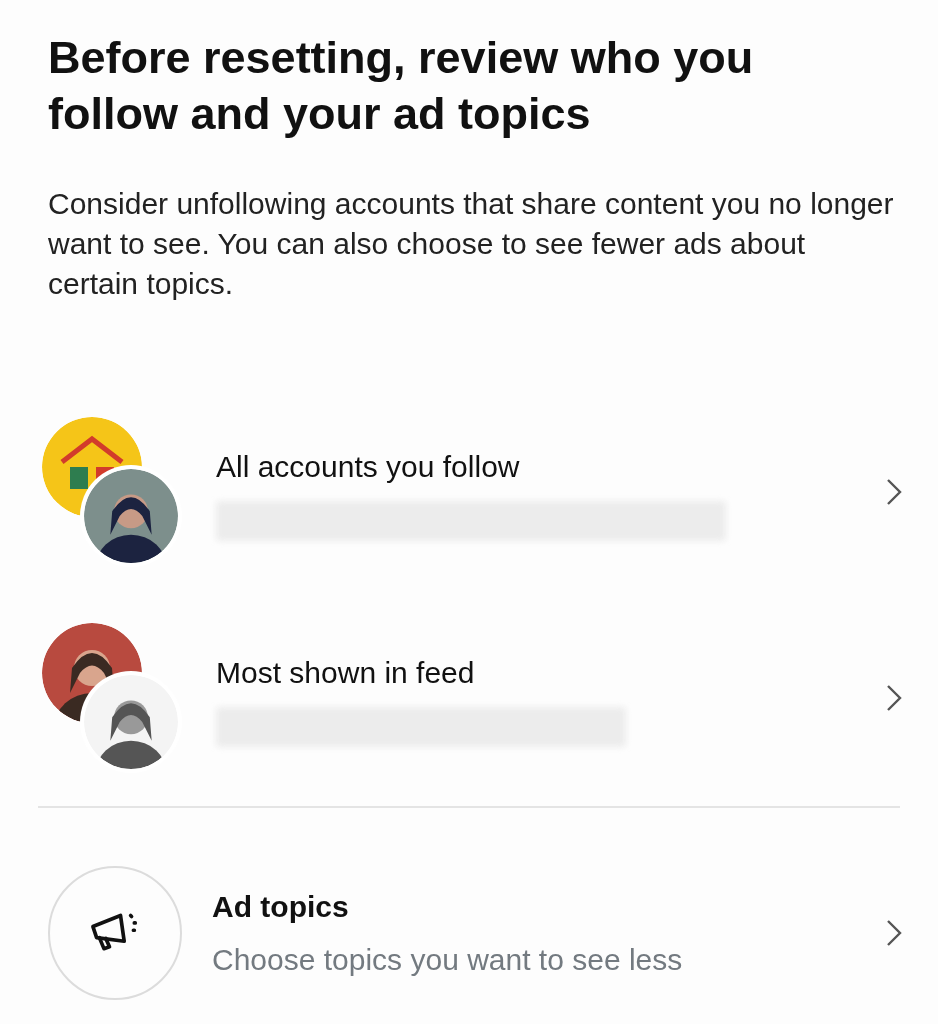 The image size is (938, 1024). Describe the element at coordinates (469, 933) in the screenshot. I see `list-row: Ad topics Choose topics you want to see less` at that location.